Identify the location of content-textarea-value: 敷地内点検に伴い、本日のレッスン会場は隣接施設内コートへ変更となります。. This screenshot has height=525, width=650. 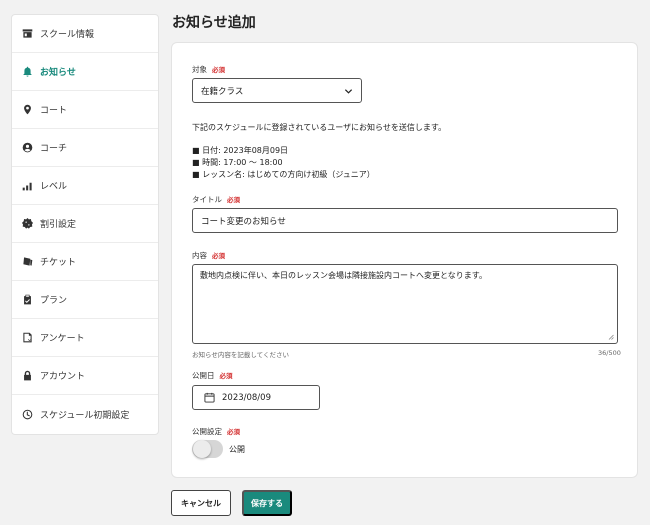
(343, 275).